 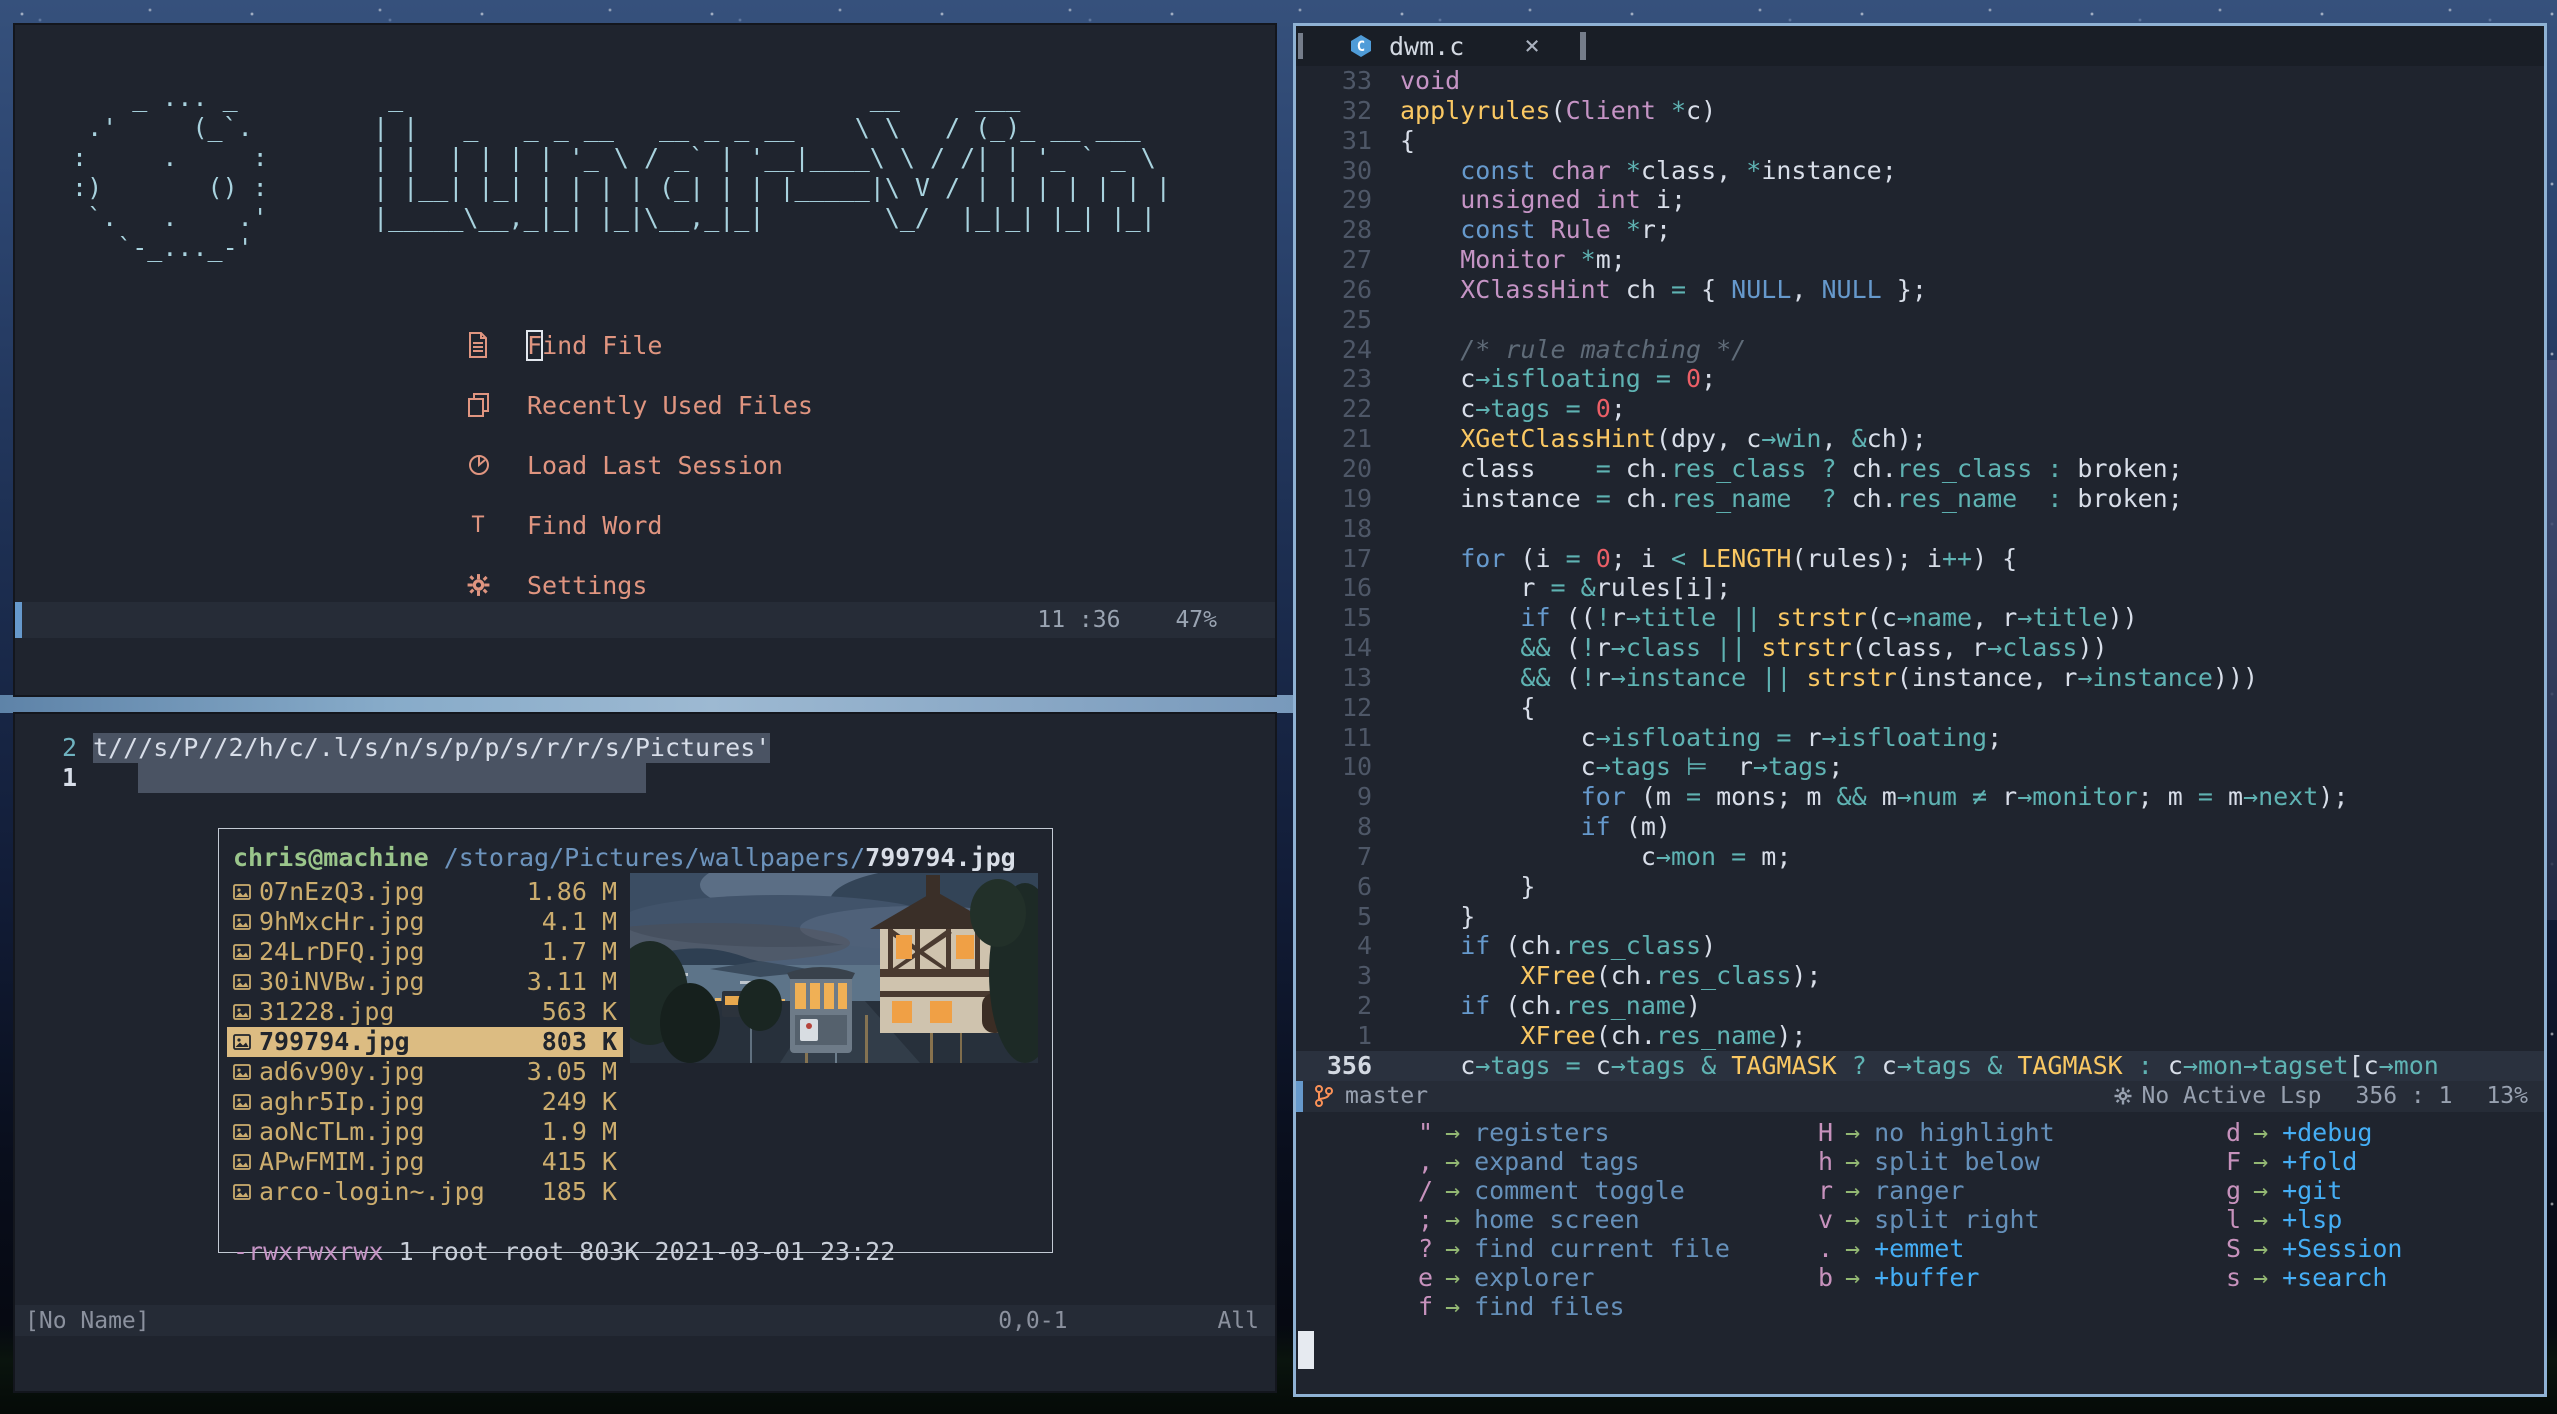 I want to click on file-row: ad6v90y.jpg 3.05 M, so click(x=425, y=1072).